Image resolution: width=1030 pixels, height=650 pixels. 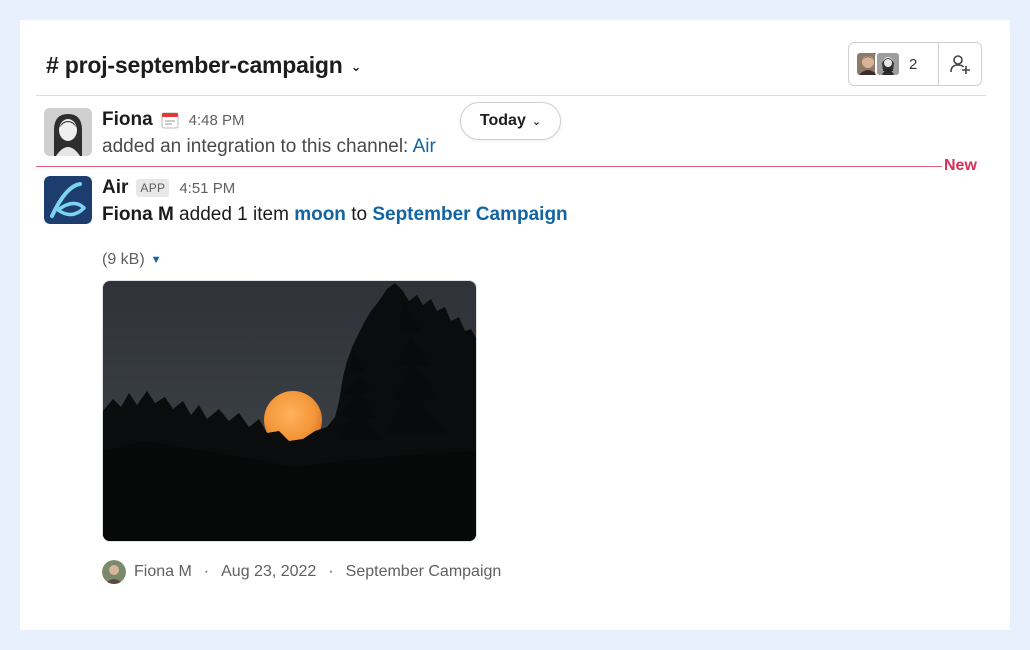 I want to click on author-name: Fiona M, so click(x=163, y=572).